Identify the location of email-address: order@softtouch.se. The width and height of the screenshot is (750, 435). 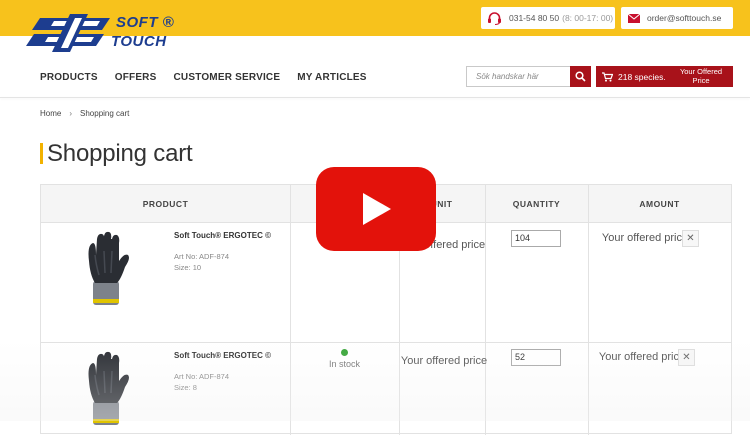
(684, 18).